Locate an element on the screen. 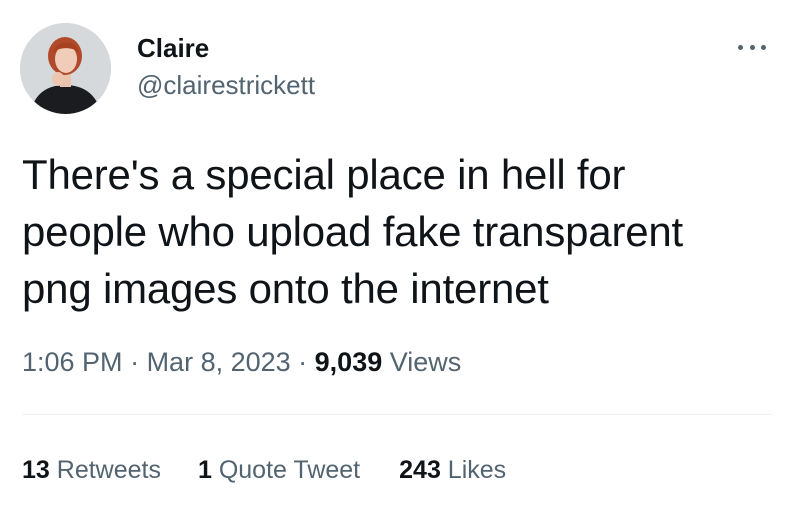 The width and height of the screenshot is (800, 513). quote-tweets-stat: 1 Quote Tweet is located at coordinates (279, 470).